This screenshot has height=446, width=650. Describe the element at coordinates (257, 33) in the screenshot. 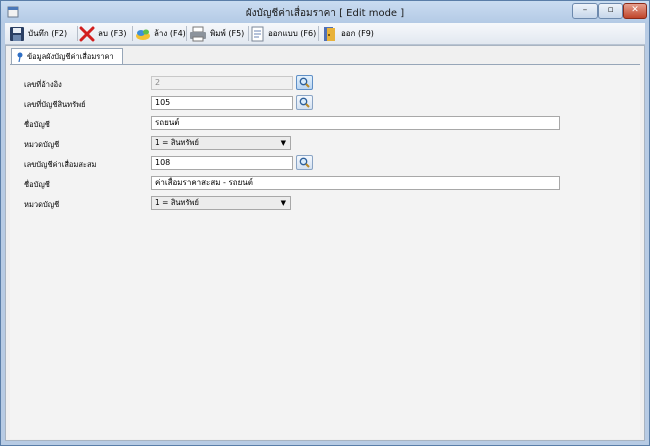

I see `form-design-icon` at that location.